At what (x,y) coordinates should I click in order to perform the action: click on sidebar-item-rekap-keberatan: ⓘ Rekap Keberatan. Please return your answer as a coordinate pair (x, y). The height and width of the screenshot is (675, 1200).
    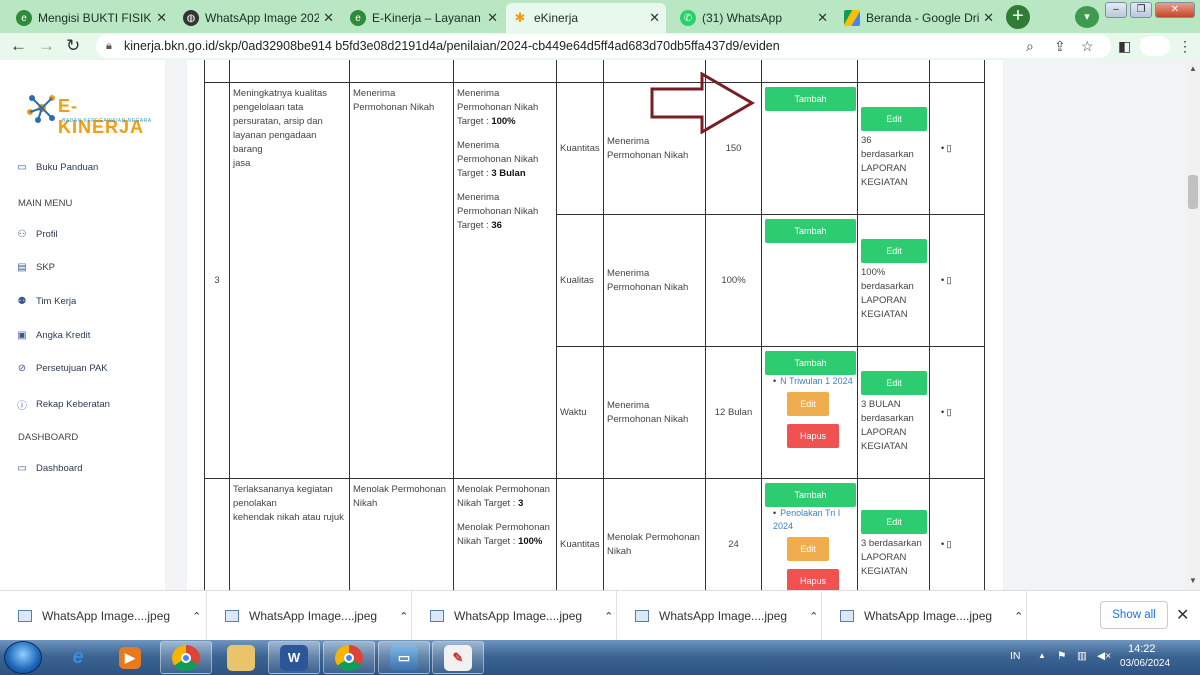
    Looking at the image, I should click on (63, 404).